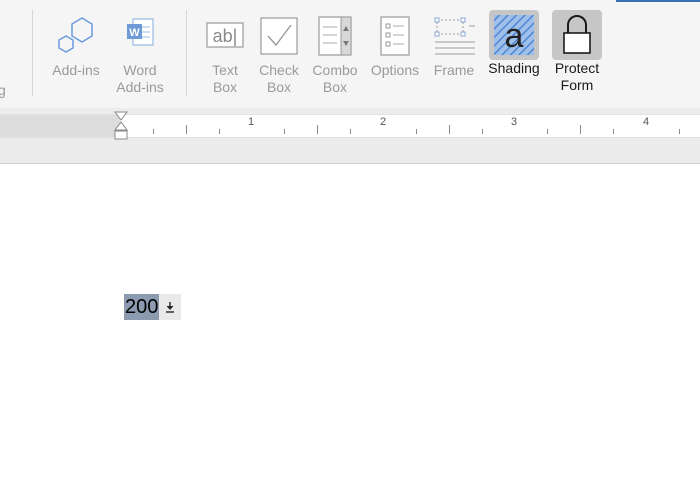 Image resolution: width=700 pixels, height=499 pixels. I want to click on word-document-icon: W, so click(140, 36).